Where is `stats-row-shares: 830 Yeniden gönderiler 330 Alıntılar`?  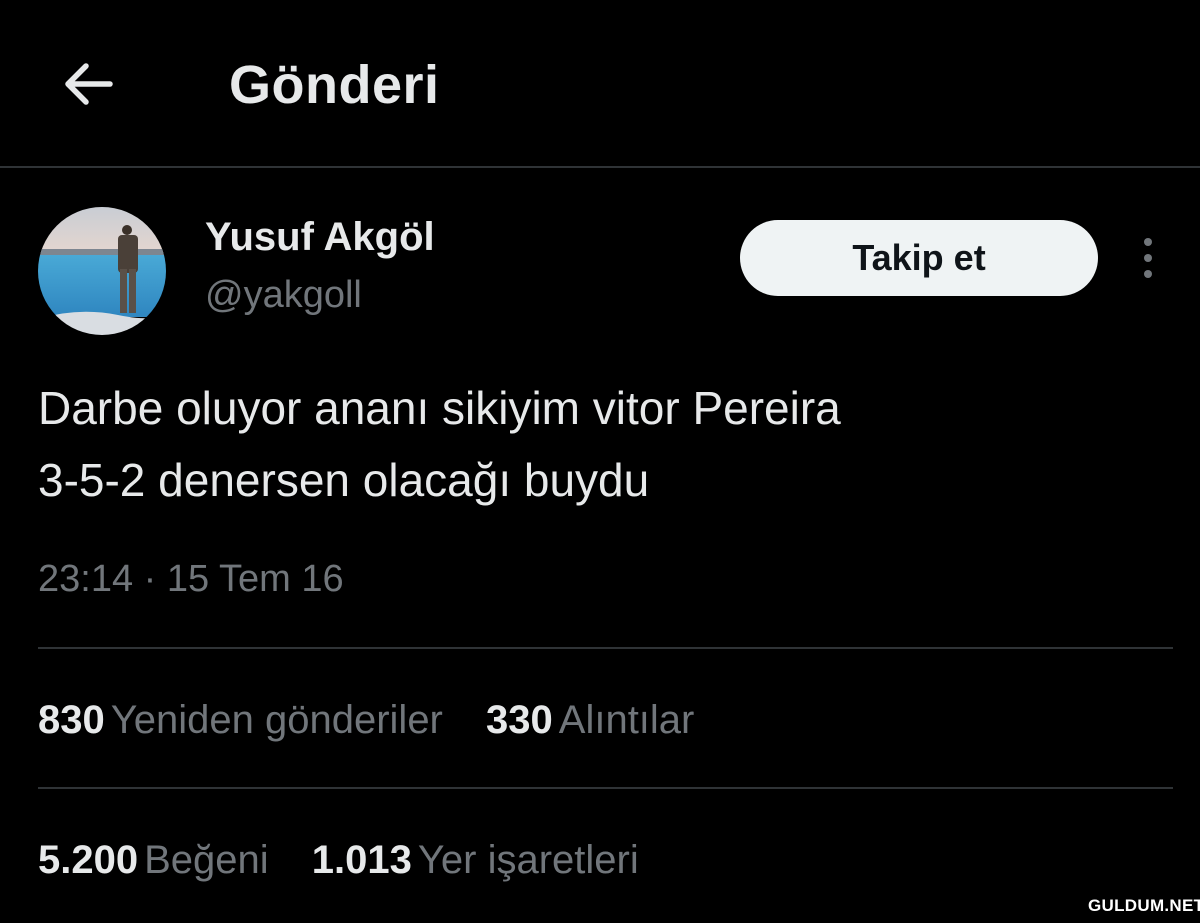 stats-row-shares: 830 Yeniden gönderiler 330 Alıntılar is located at coordinates (382, 720).